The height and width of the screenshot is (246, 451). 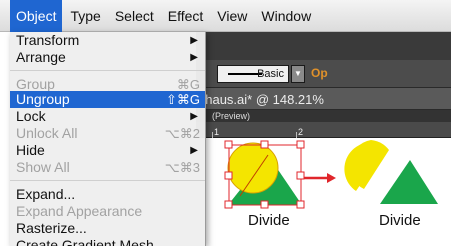 What do you see at coordinates (30, 150) in the screenshot?
I see `menu-item-label: Hide` at bounding box center [30, 150].